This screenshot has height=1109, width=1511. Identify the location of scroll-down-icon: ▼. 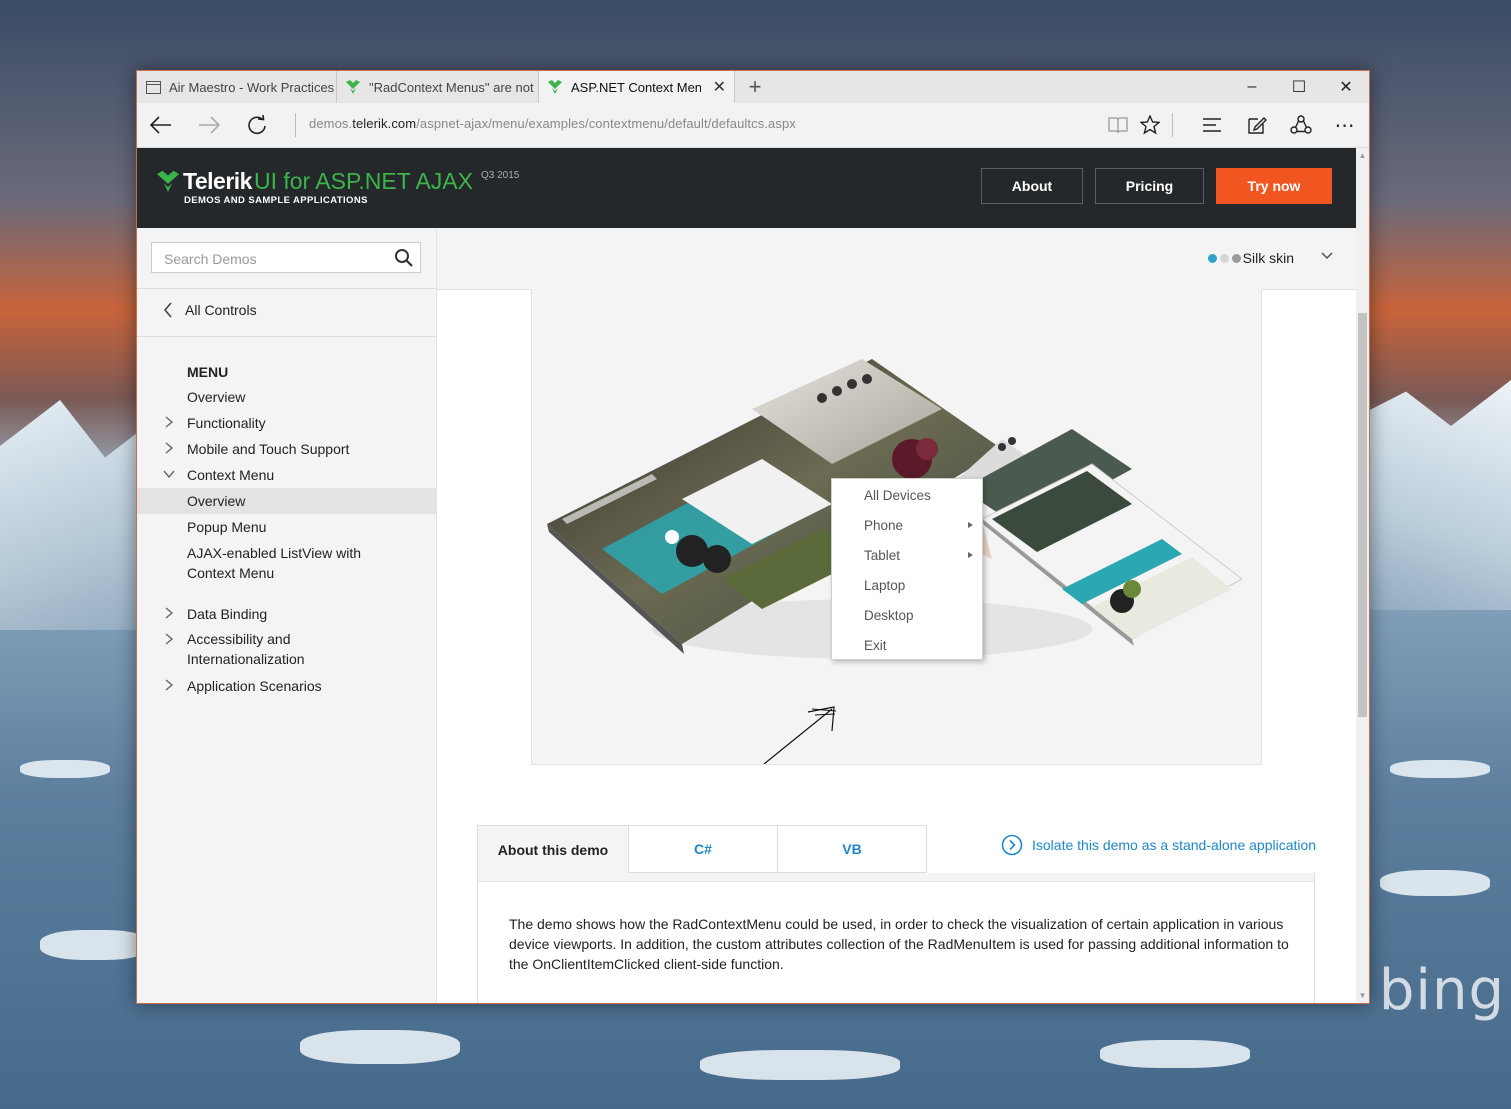
(1362, 995).